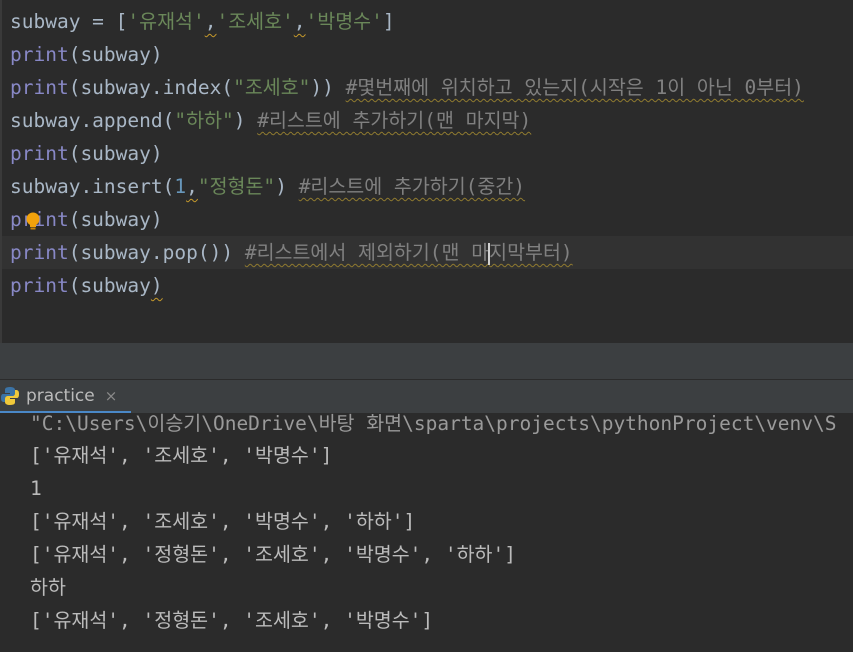 The height and width of the screenshot is (652, 853). I want to click on code-text: (subway.index(, so click(151, 87).